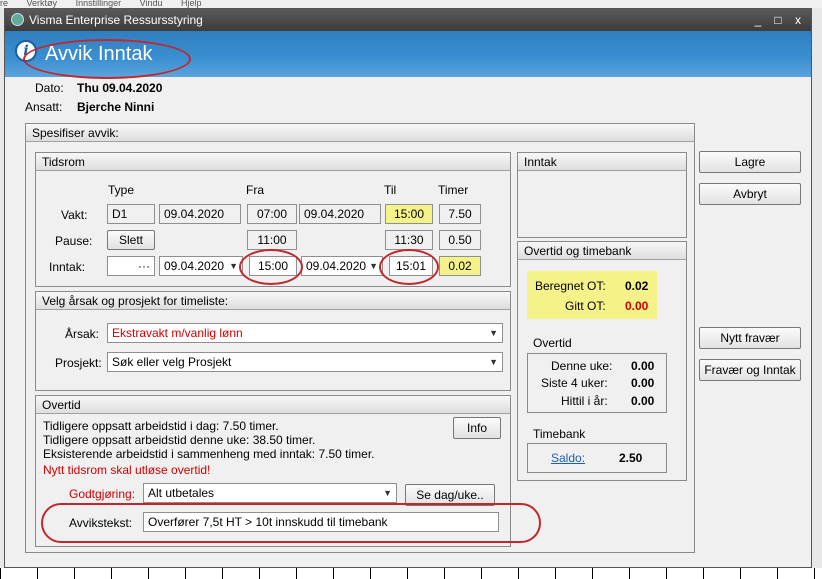 Image resolution: width=822 pixels, height=579 pixels. What do you see at coordinates (272, 214) in the screenshot?
I see `vakt-time-from: 07:00` at bounding box center [272, 214].